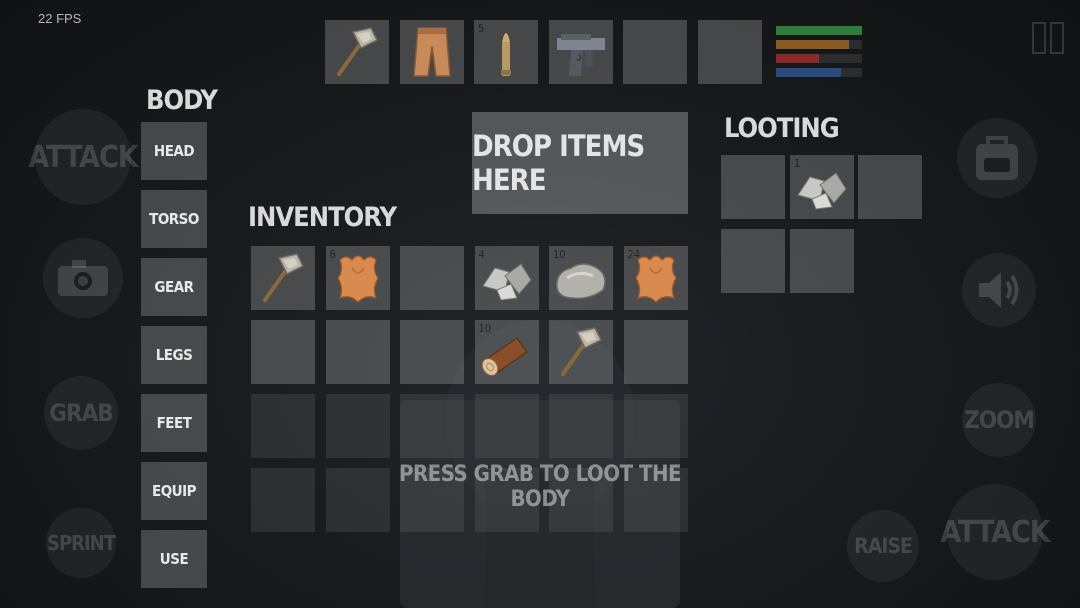  I want to click on drop-items-zone: DROP ITEMS HERE, so click(580, 163).